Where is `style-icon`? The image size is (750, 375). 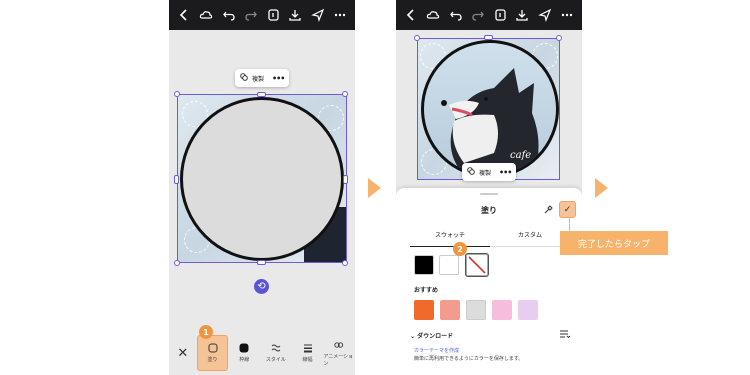 style-icon is located at coordinates (276, 348).